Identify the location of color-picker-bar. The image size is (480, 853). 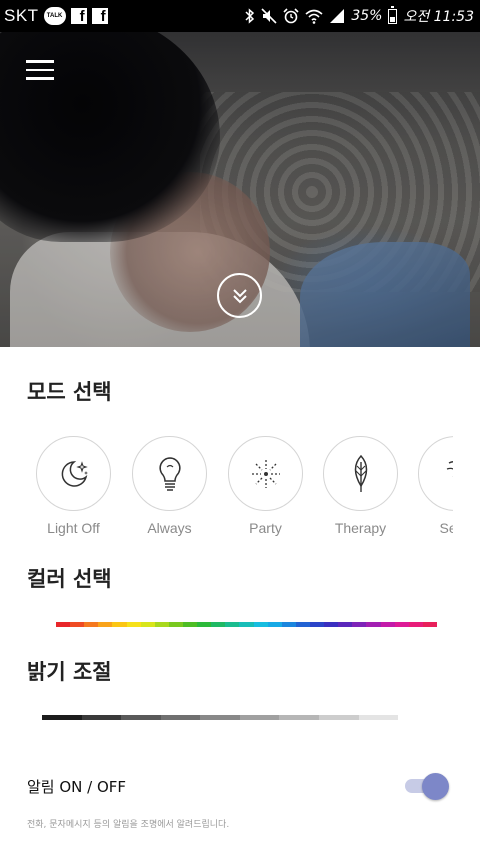
(246, 624).